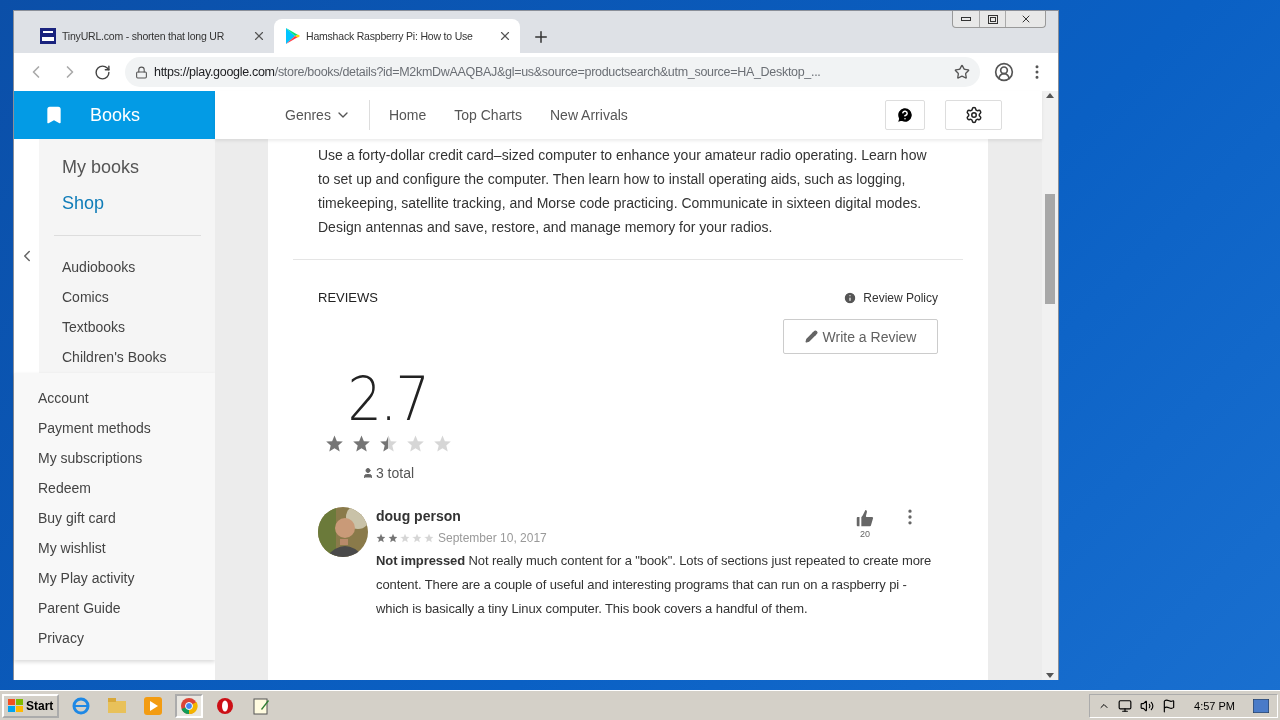 The height and width of the screenshot is (720, 1280). Describe the element at coordinates (492, 538) in the screenshot. I see `review-date: September 10, 2017` at that location.